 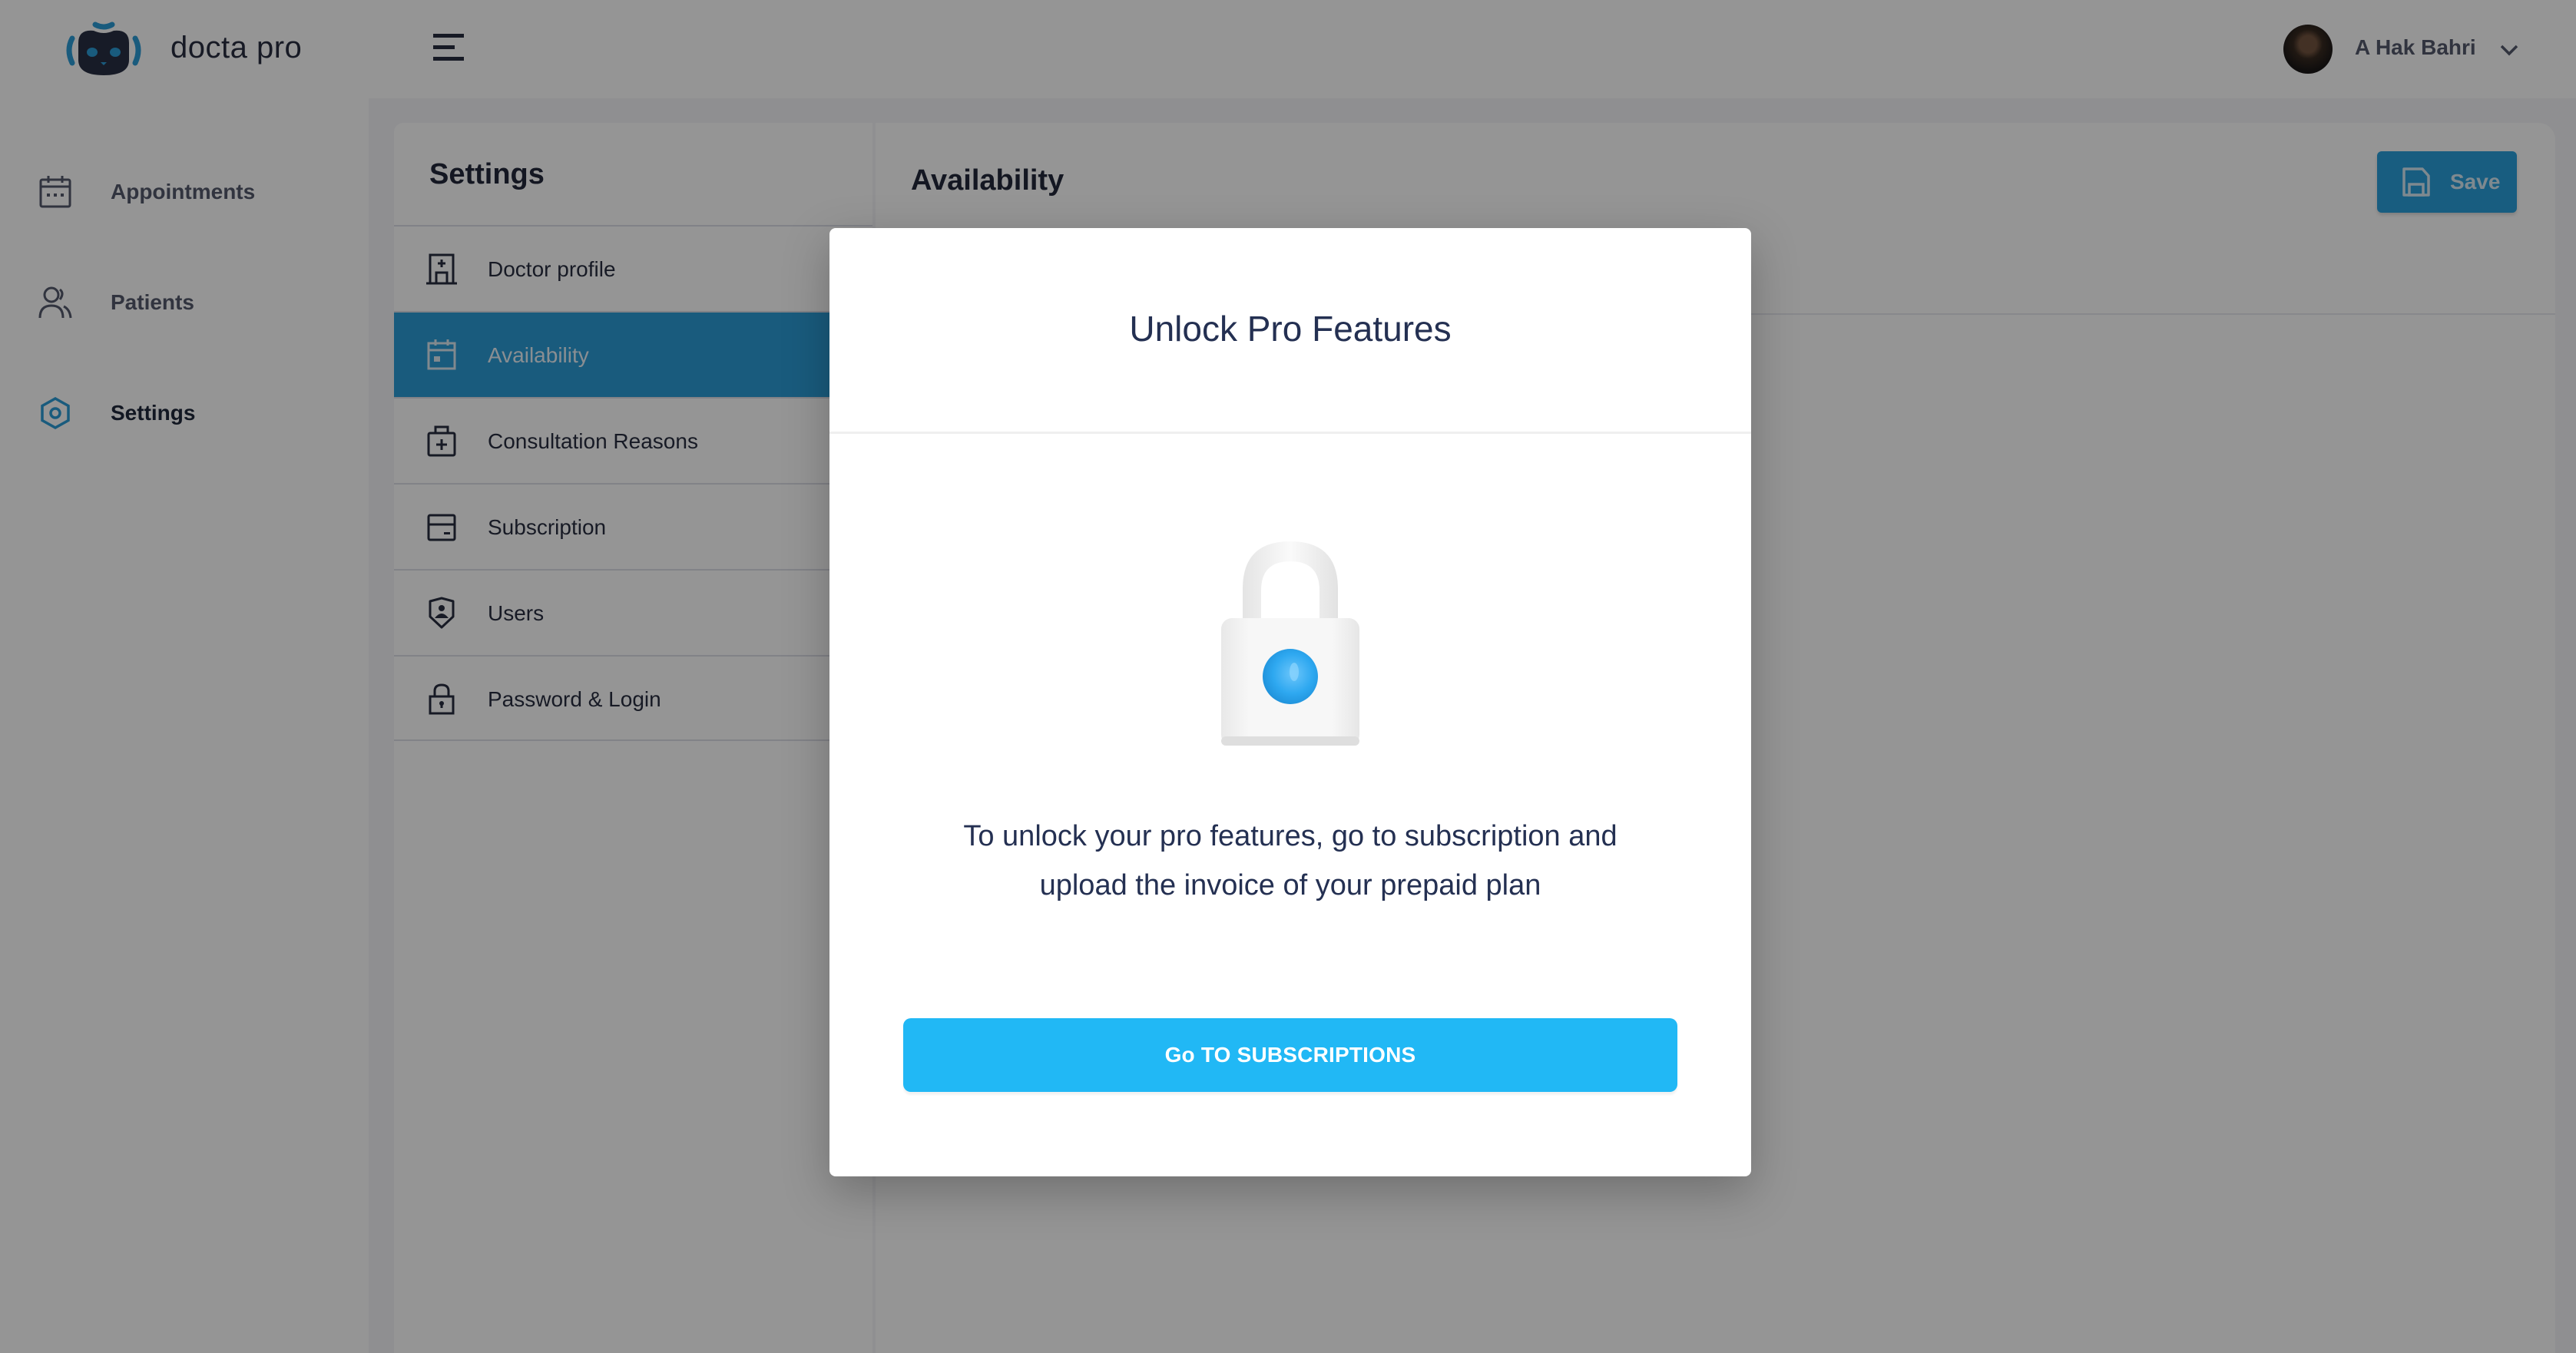 I want to click on modal-divider, so click(x=1290, y=433).